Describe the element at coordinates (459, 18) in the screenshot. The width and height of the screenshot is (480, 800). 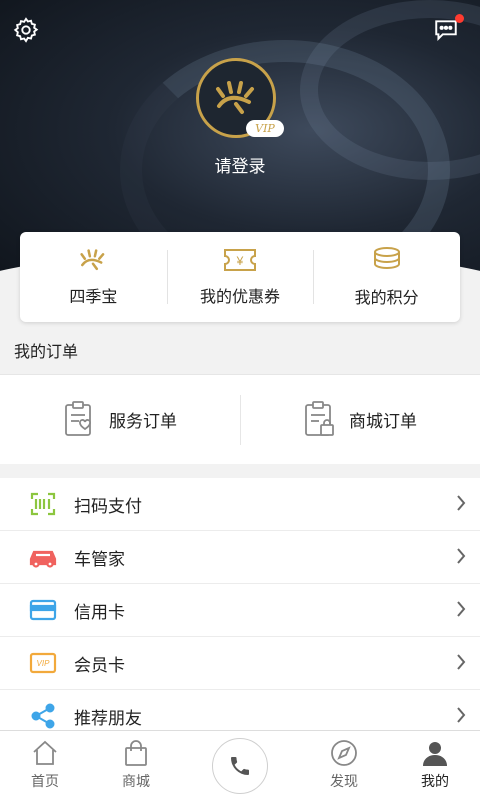
I see `unread-dot` at that location.